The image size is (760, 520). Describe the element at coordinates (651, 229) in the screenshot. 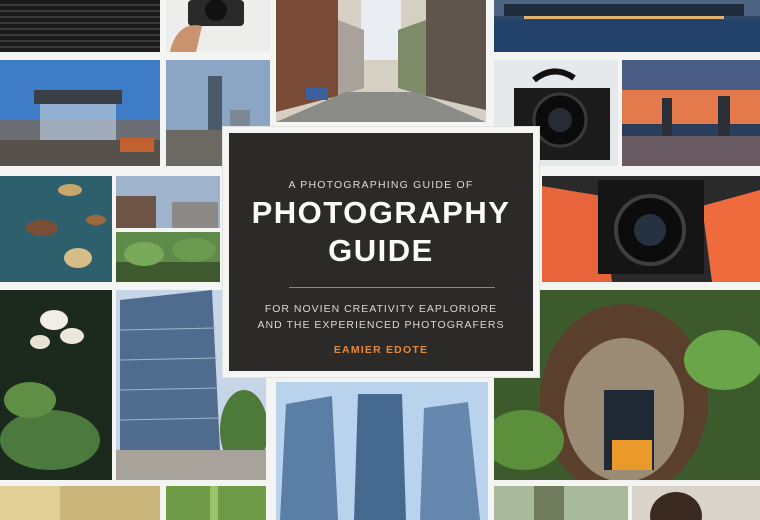

I see `photo-camera-orange` at that location.